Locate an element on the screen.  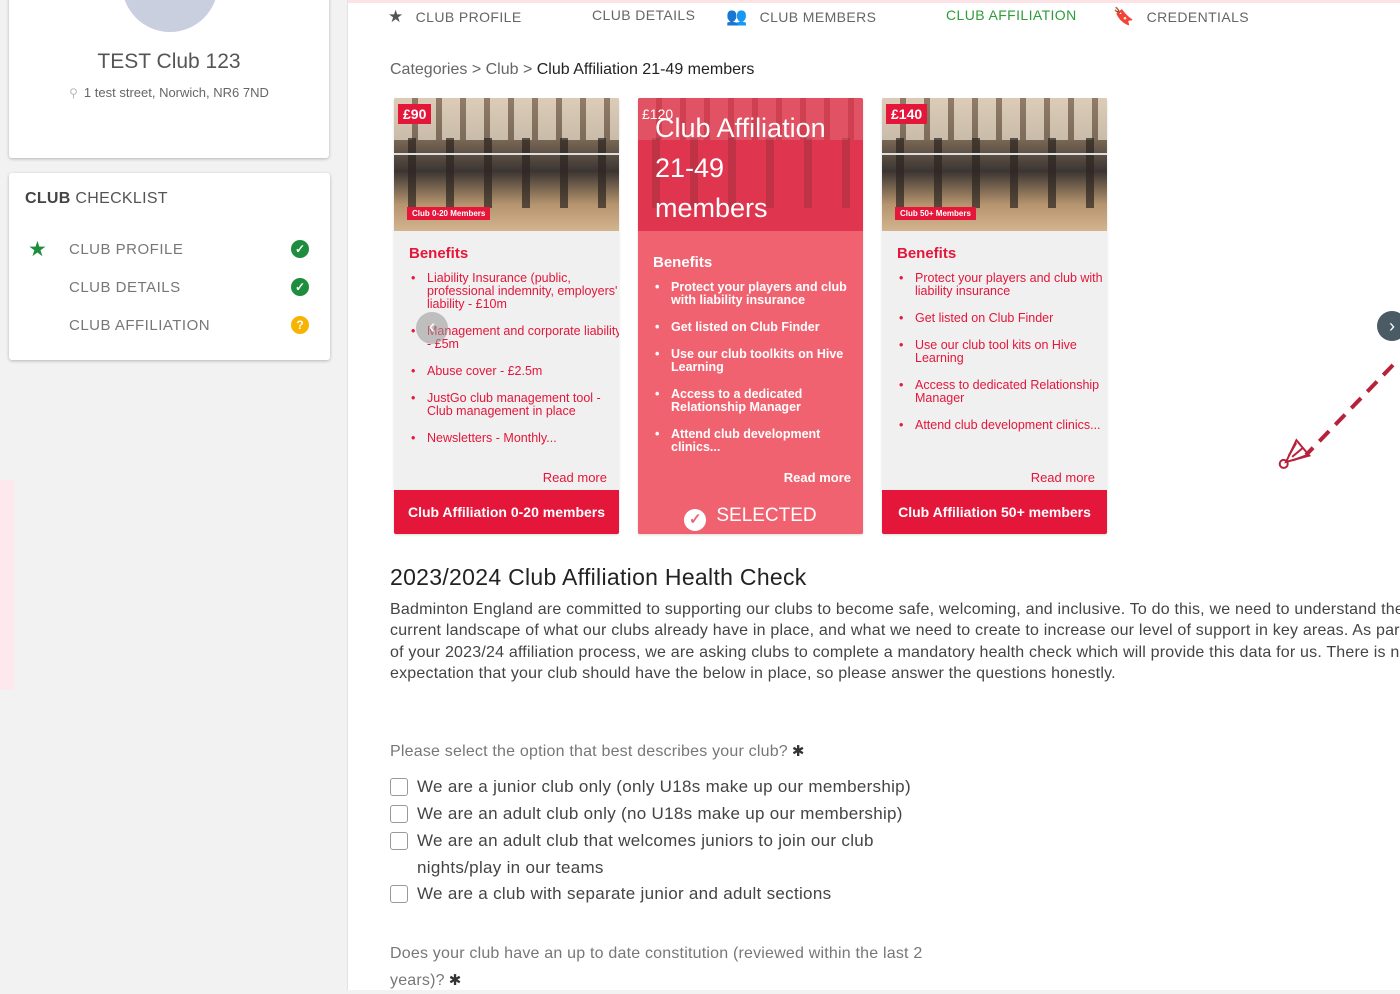
club-name: TEST Club 123 is located at coordinates (169, 61).